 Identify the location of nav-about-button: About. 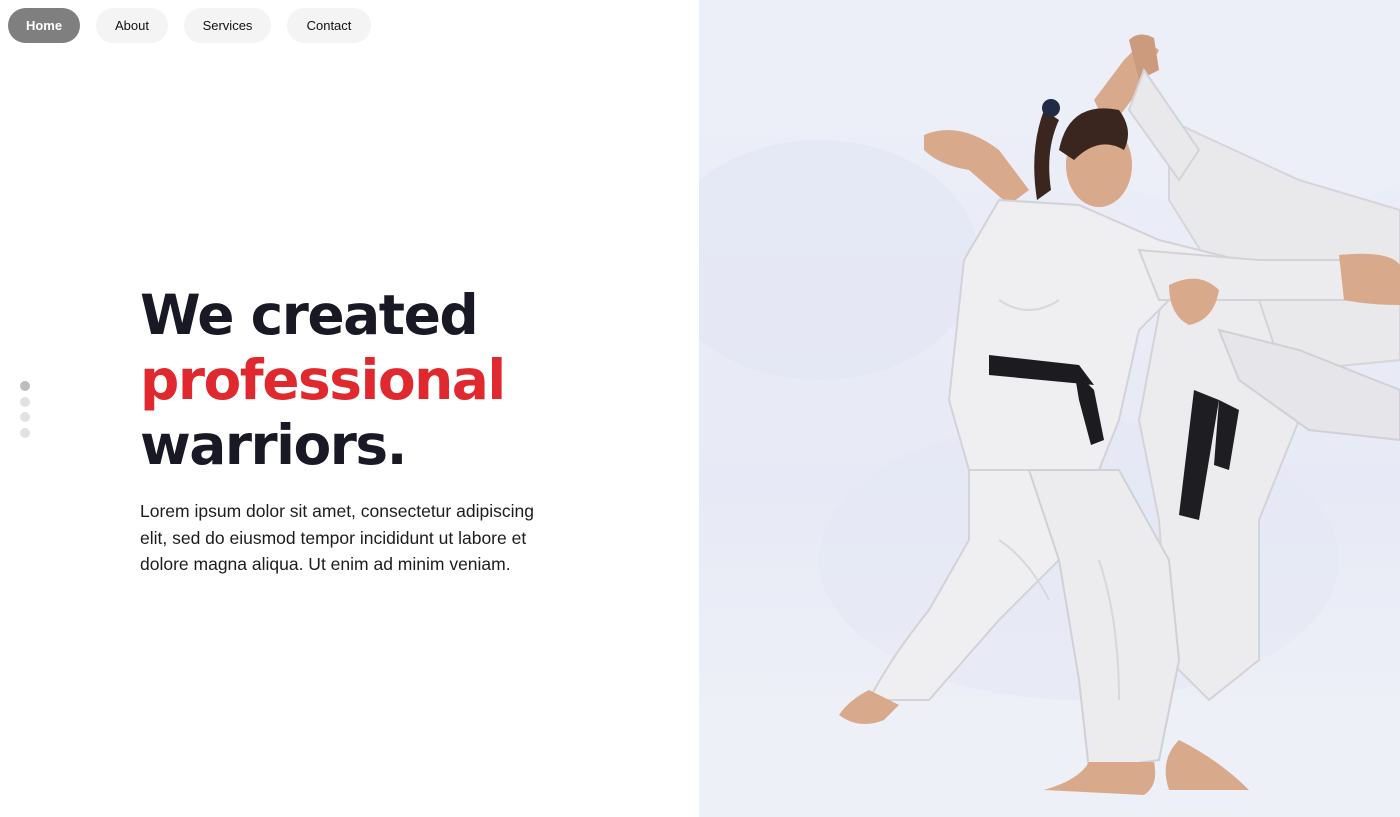
(132, 25).